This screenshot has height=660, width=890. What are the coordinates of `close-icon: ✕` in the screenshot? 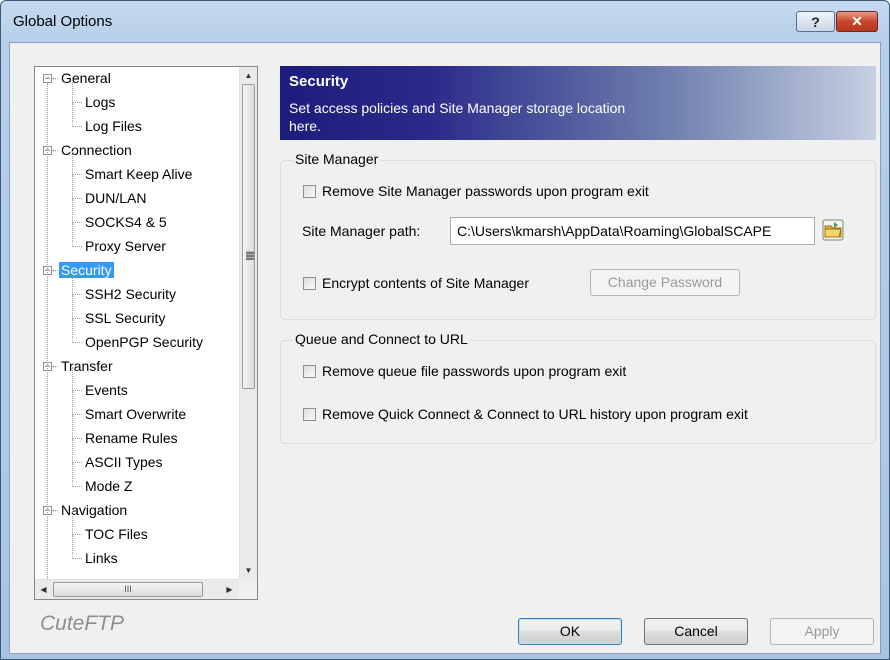 It's located at (857, 21).